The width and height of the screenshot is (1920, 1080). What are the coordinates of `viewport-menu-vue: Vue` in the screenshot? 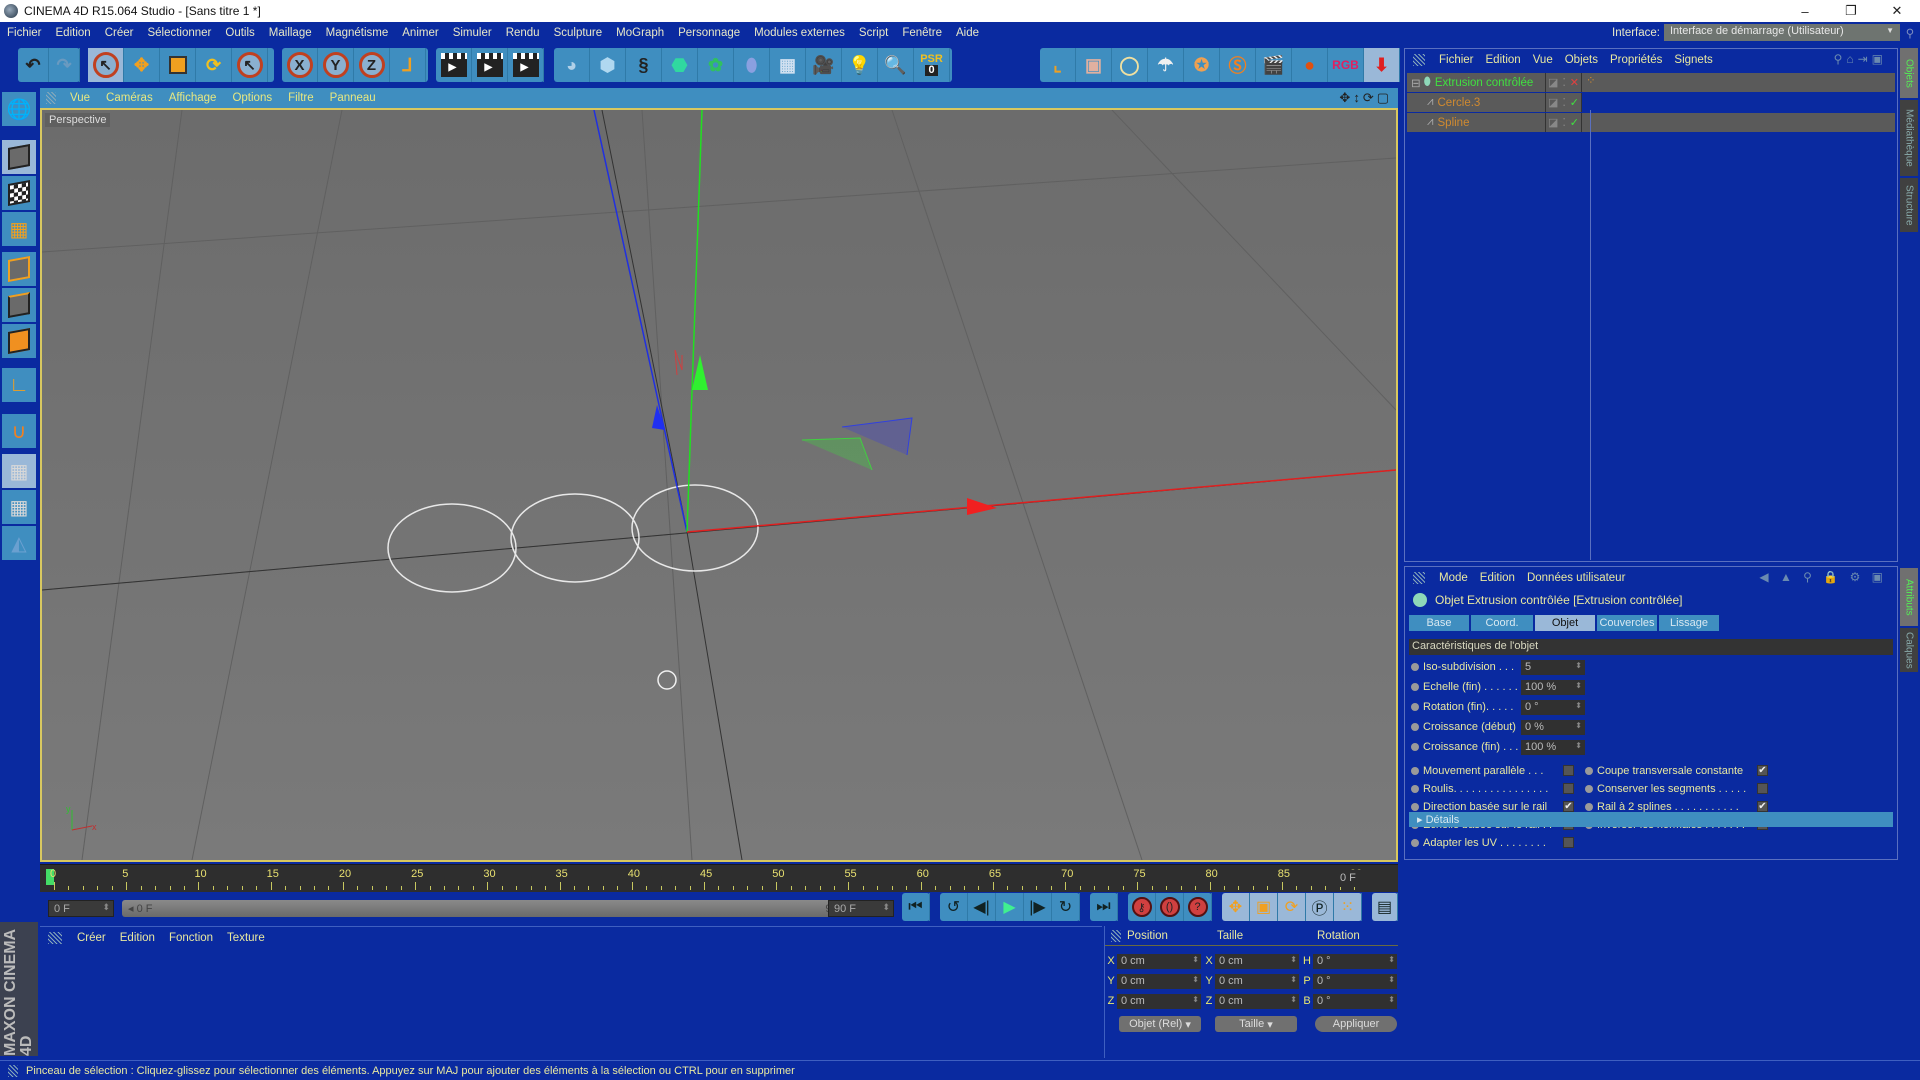 It's located at (80, 98).